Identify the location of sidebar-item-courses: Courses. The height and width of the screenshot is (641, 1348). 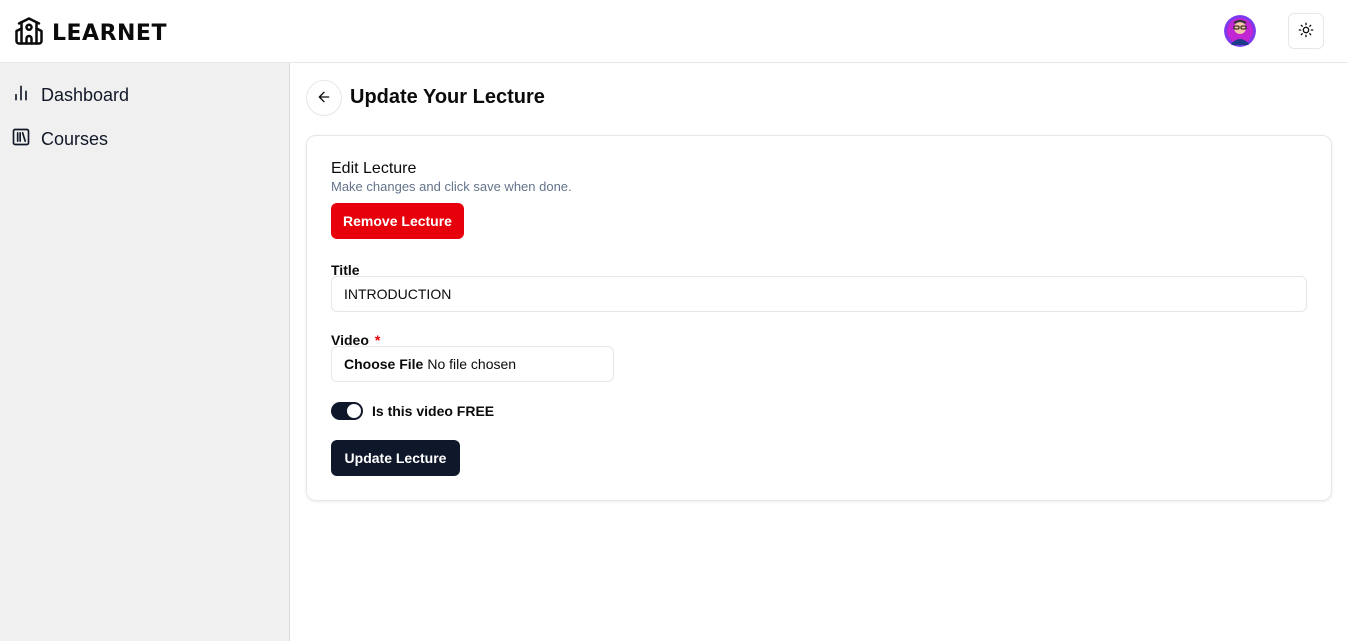
(59, 139).